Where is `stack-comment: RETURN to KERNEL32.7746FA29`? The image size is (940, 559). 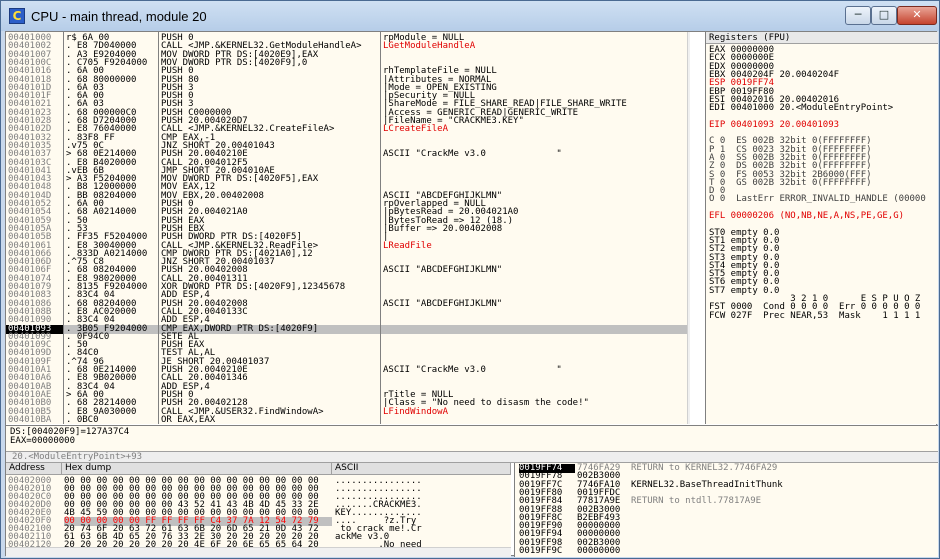 stack-comment: RETURN to KERNEL32.7746FA29 is located at coordinates (704, 468).